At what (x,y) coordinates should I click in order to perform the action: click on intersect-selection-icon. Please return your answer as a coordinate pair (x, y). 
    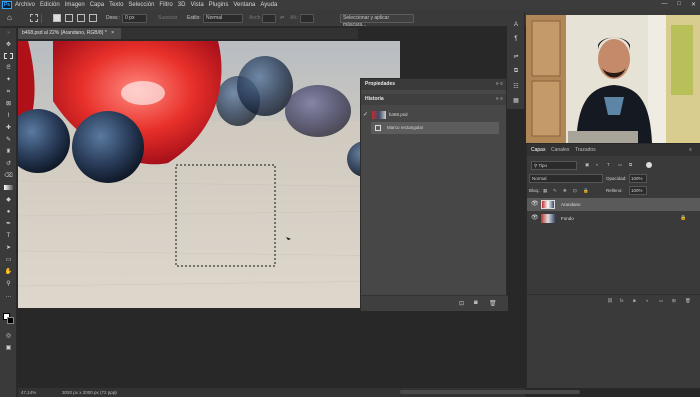
    Looking at the image, I should click on (93, 18).